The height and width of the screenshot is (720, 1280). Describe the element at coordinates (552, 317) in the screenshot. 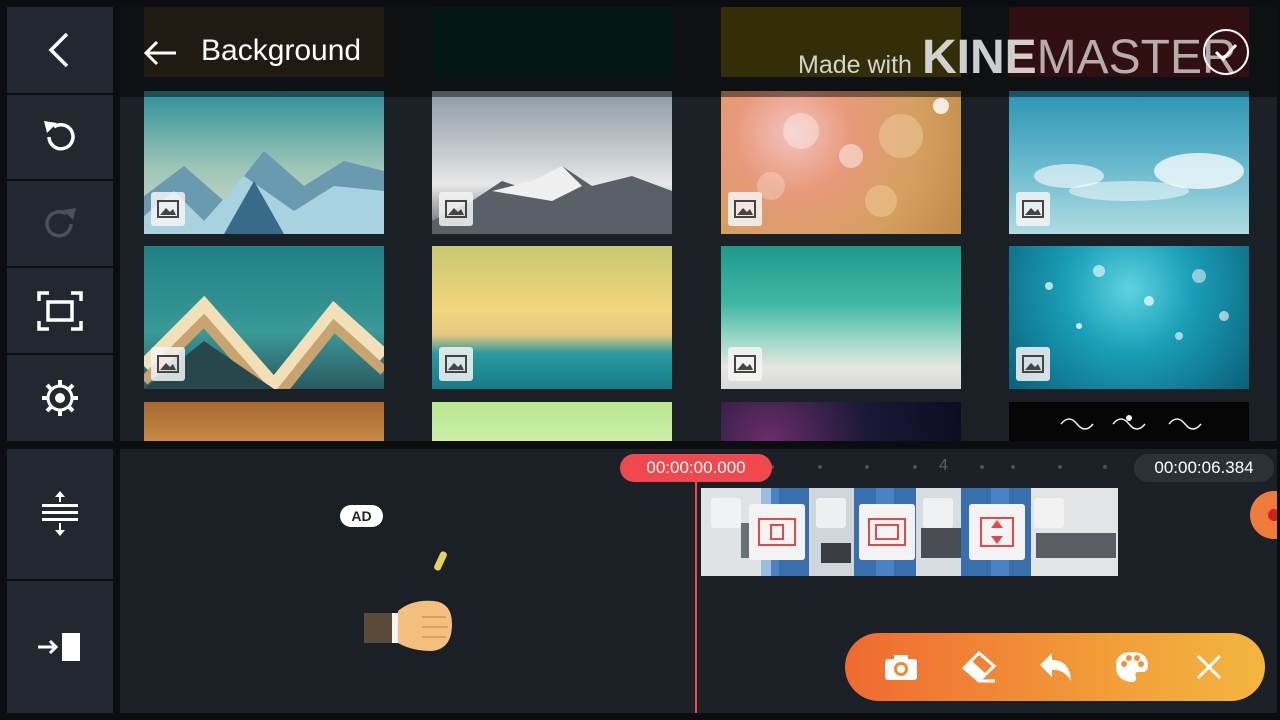

I see `thumb-sunset-sea-horizon` at that location.